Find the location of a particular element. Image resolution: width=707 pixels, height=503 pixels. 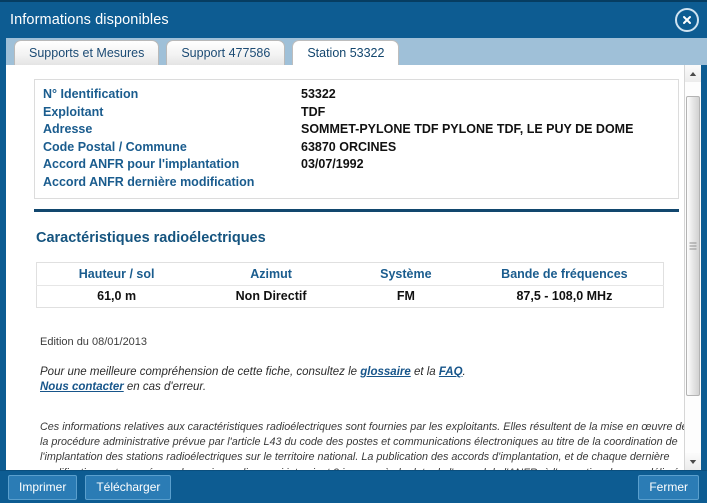

edition-date: Edition du 08/01/2013 is located at coordinates (94, 342).